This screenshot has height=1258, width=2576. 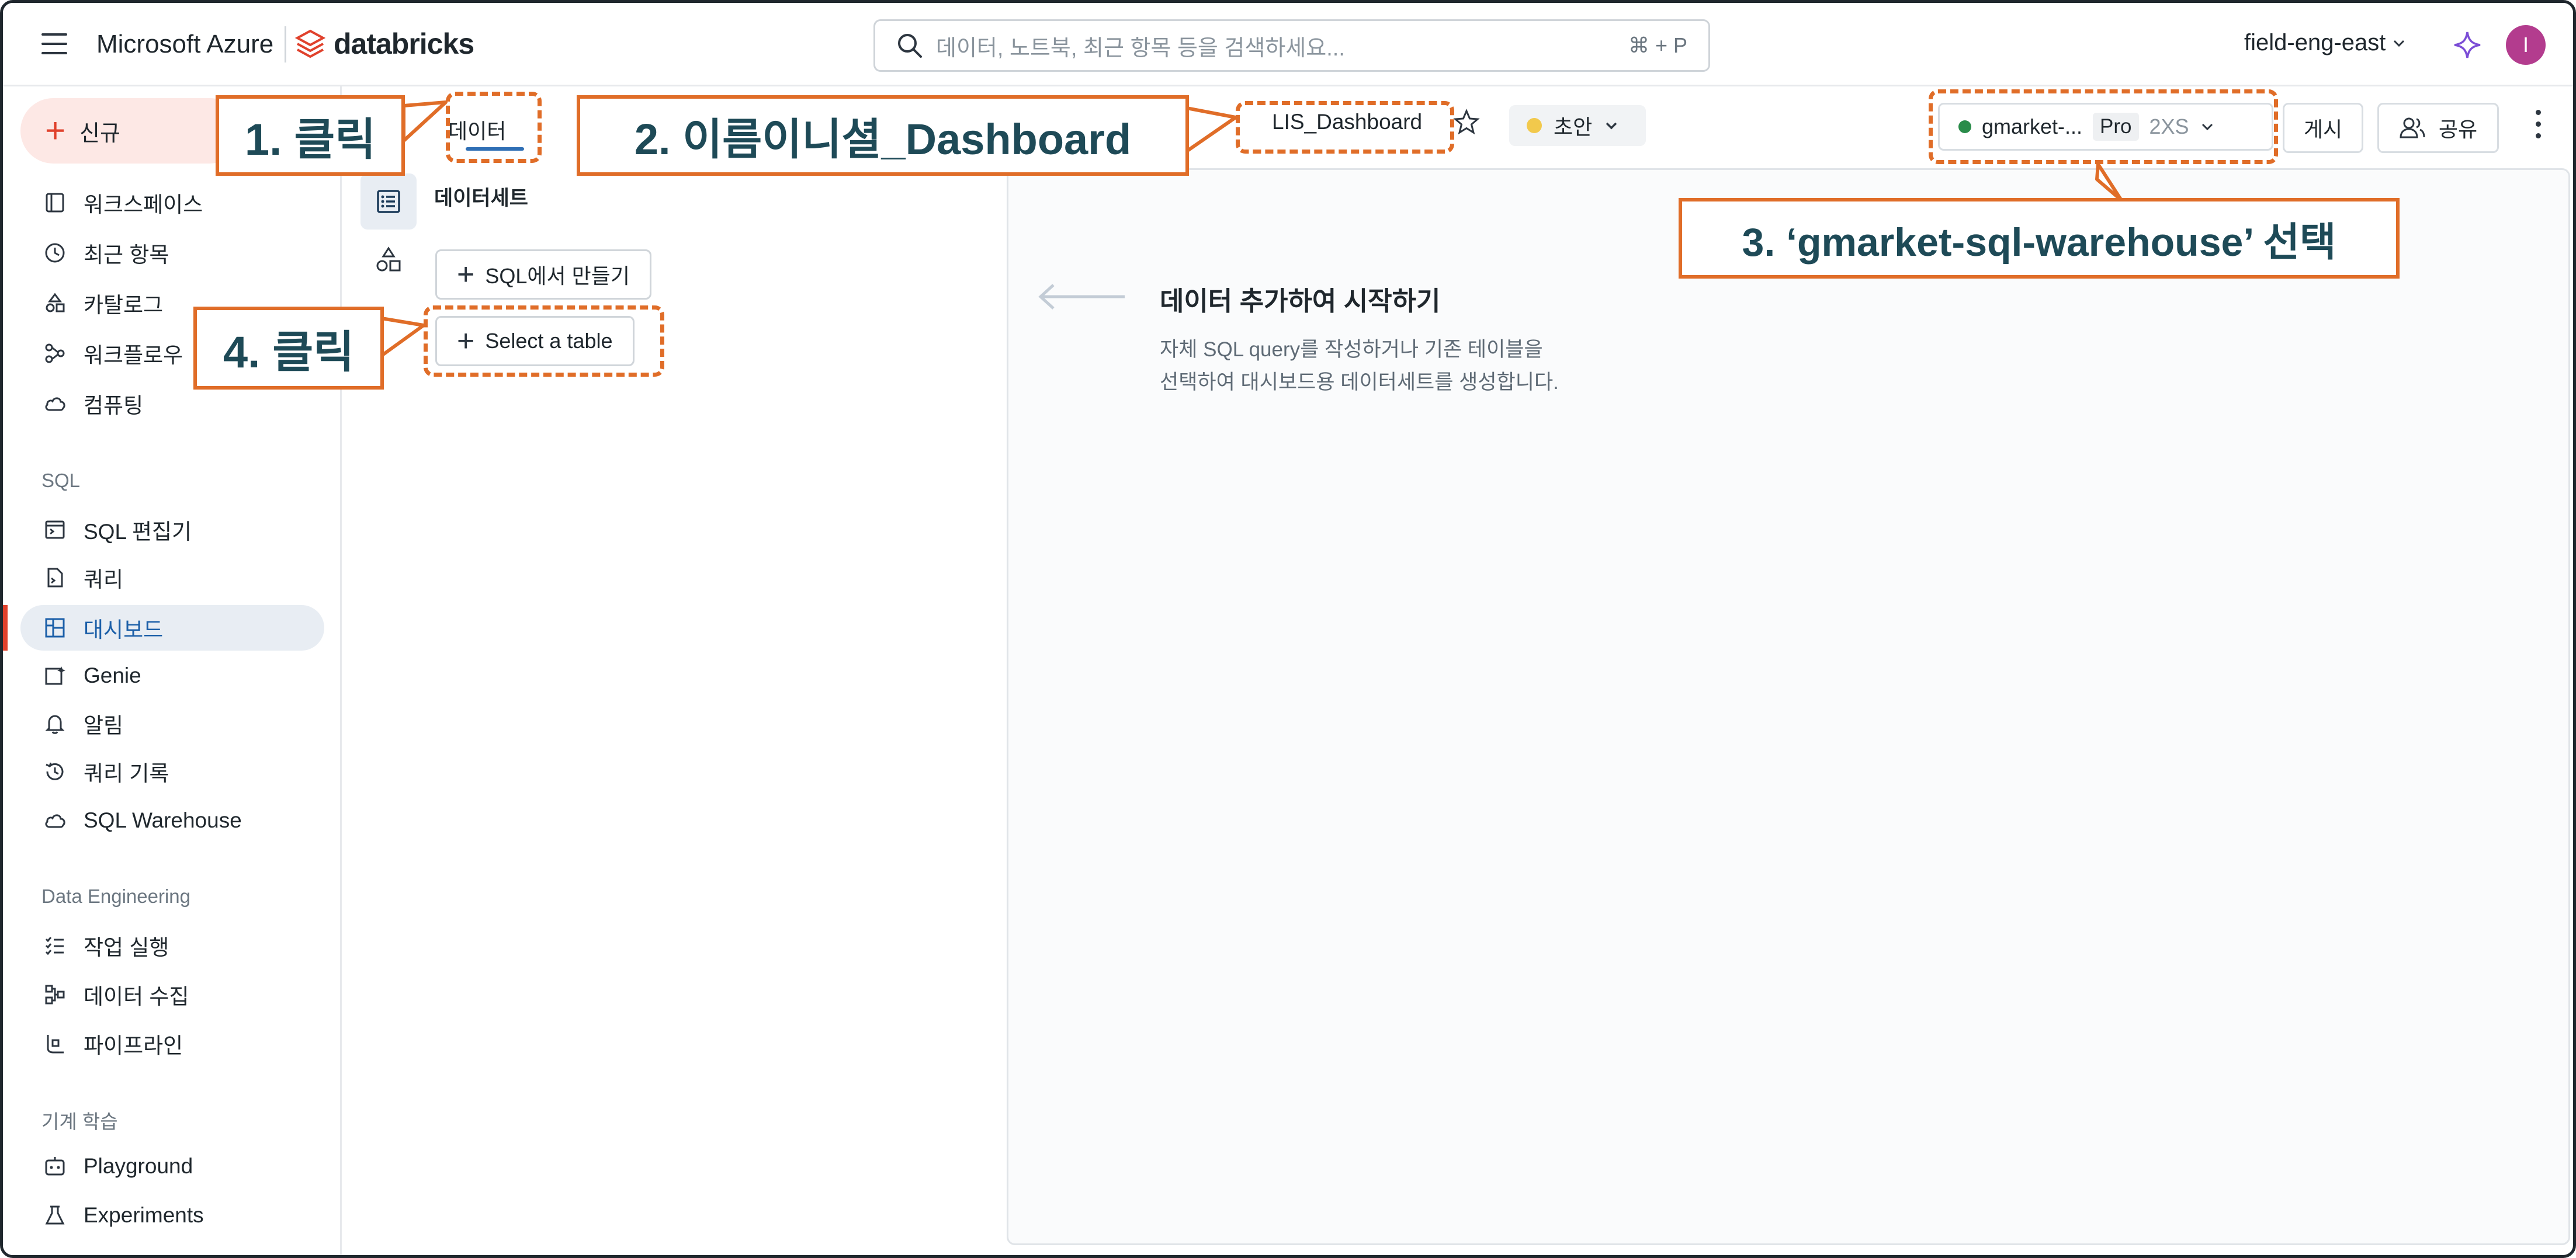 I want to click on search-icon, so click(x=910, y=46).